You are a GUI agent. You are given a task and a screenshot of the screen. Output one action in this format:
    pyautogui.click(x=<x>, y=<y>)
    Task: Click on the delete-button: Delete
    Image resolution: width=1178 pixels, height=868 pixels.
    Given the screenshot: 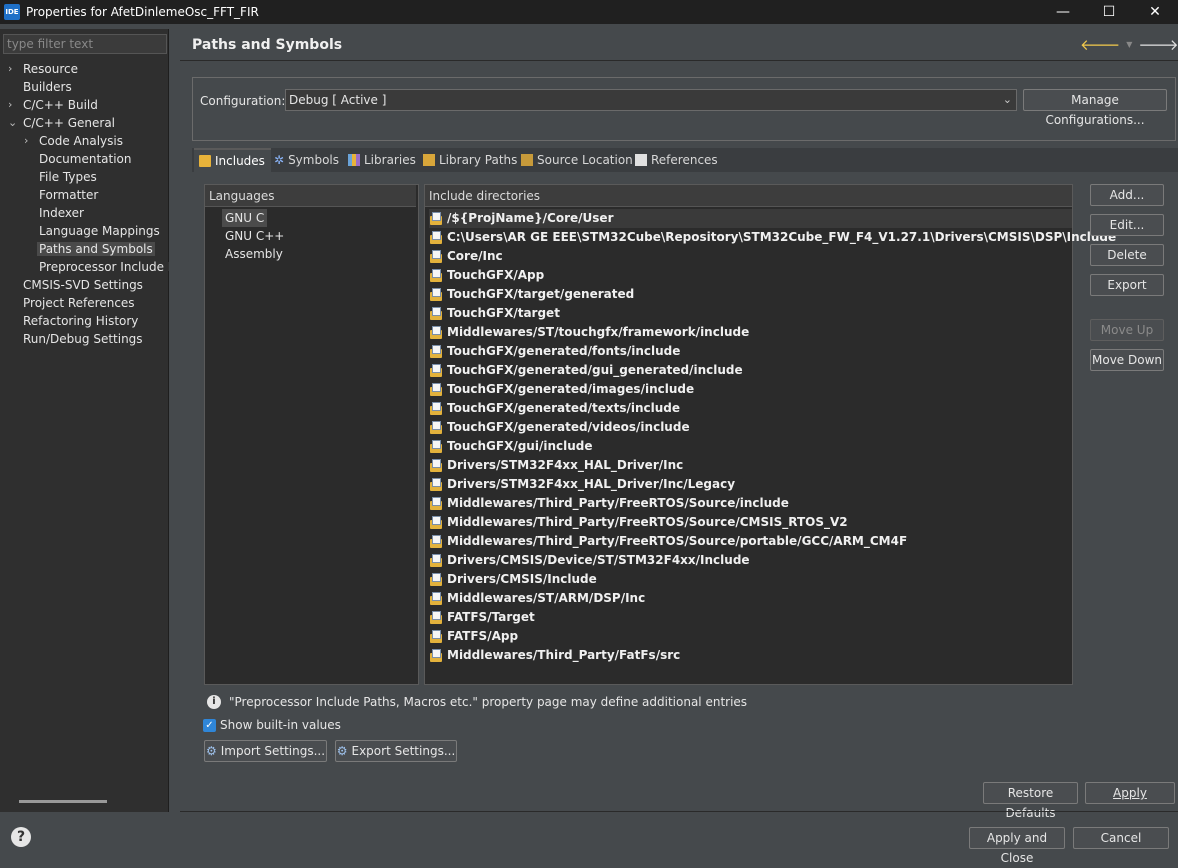 What is the action you would take?
    pyautogui.click(x=1127, y=255)
    